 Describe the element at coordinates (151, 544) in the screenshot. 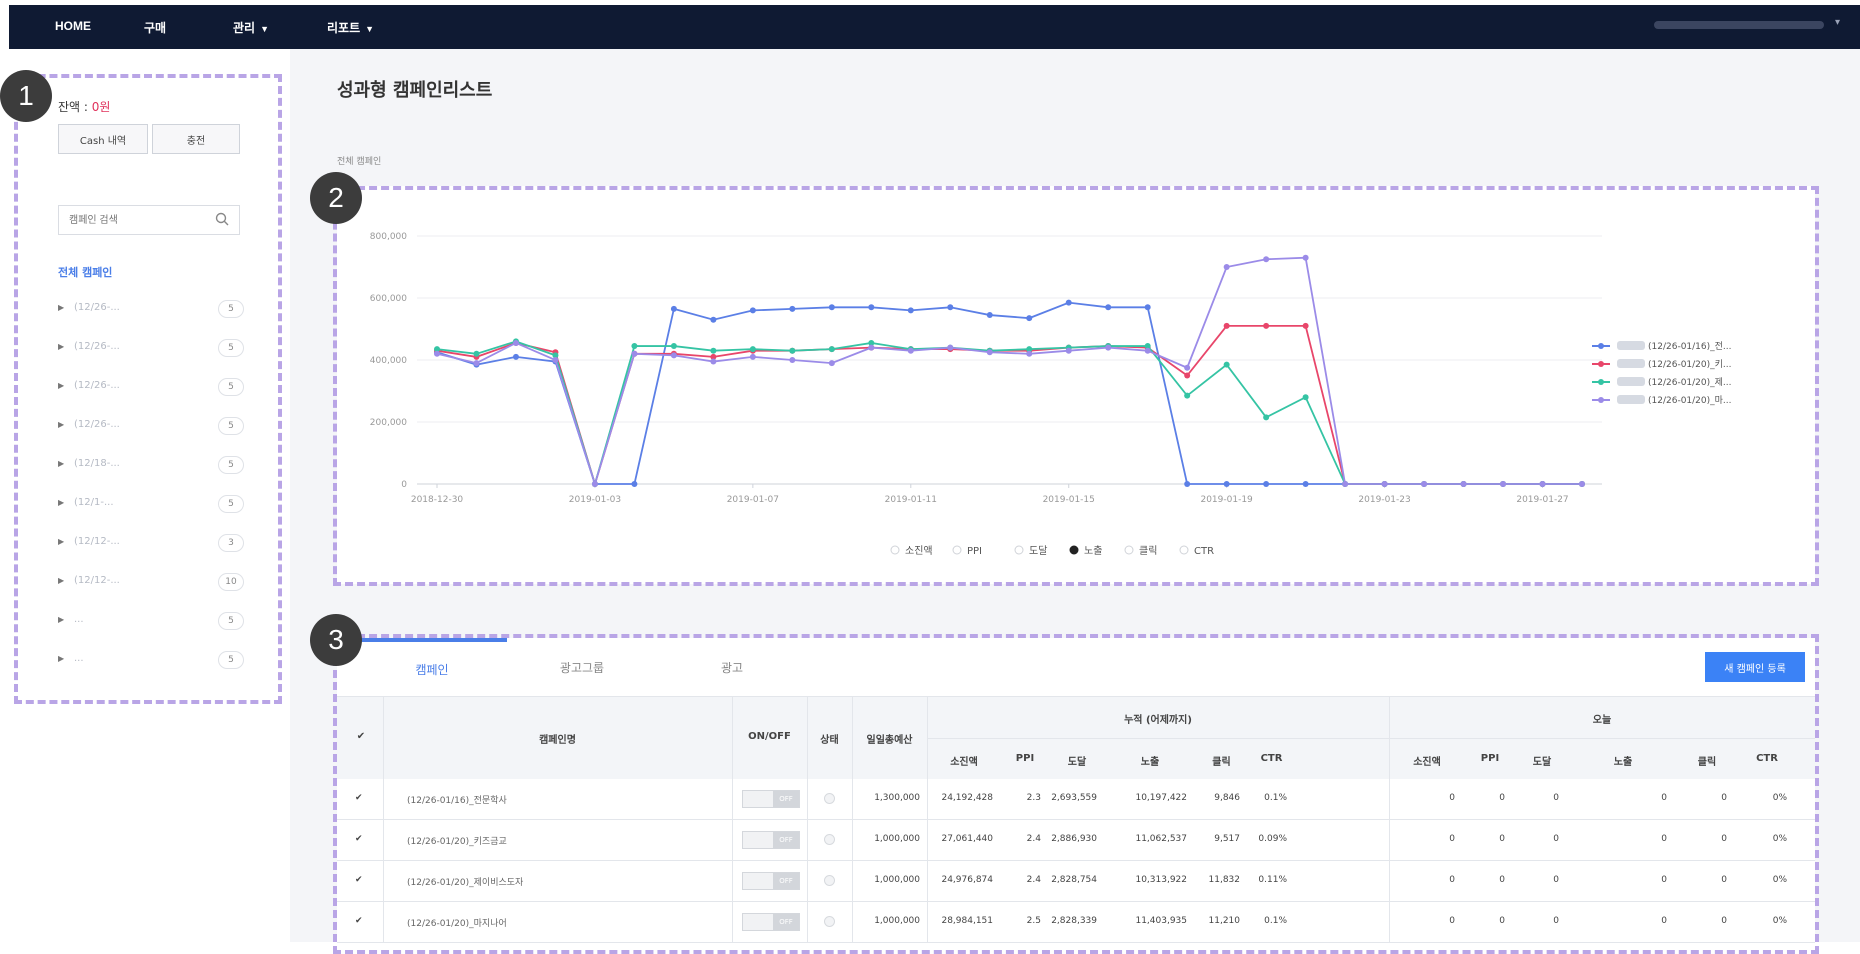

I see `sidebar-campaign-item: ▶ (12/12-... 3` at that location.